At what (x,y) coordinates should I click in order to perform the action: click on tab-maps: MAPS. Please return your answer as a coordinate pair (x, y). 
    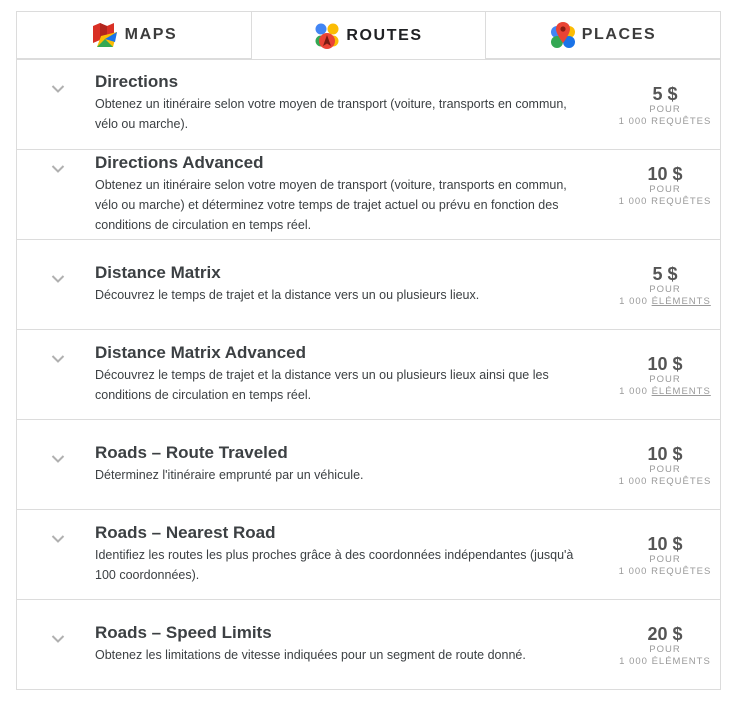
    Looking at the image, I should click on (134, 35).